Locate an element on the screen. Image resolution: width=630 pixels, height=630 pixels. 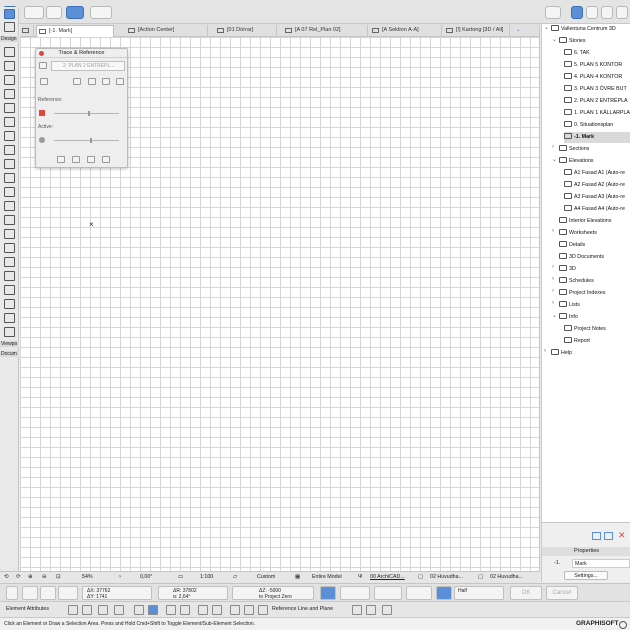
marquee-button is located at coordinates (54, 12).